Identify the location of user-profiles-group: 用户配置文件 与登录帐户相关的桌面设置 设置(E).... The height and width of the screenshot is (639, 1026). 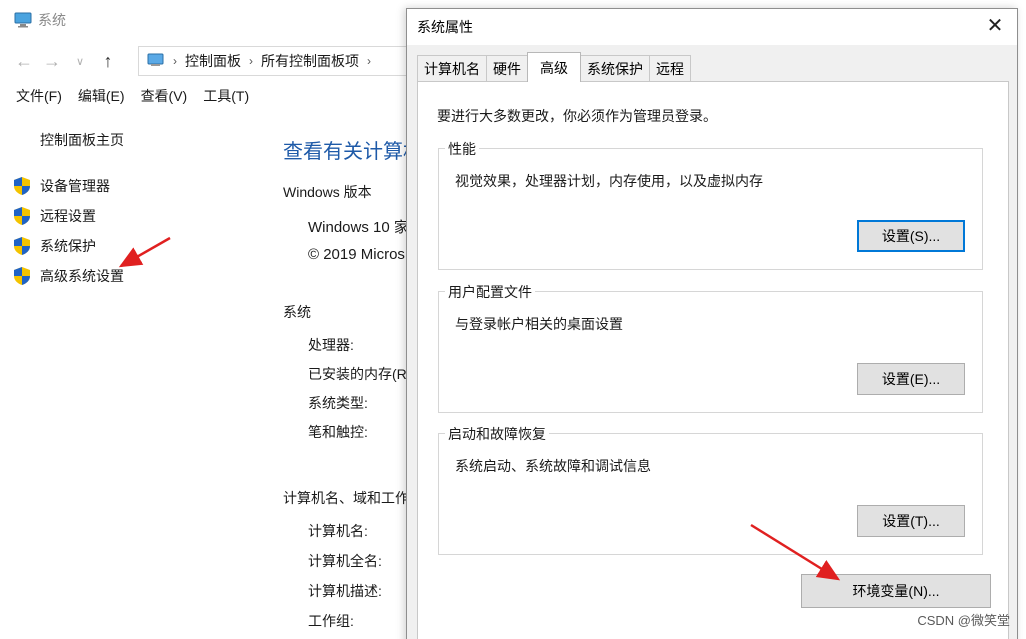
(710, 347).